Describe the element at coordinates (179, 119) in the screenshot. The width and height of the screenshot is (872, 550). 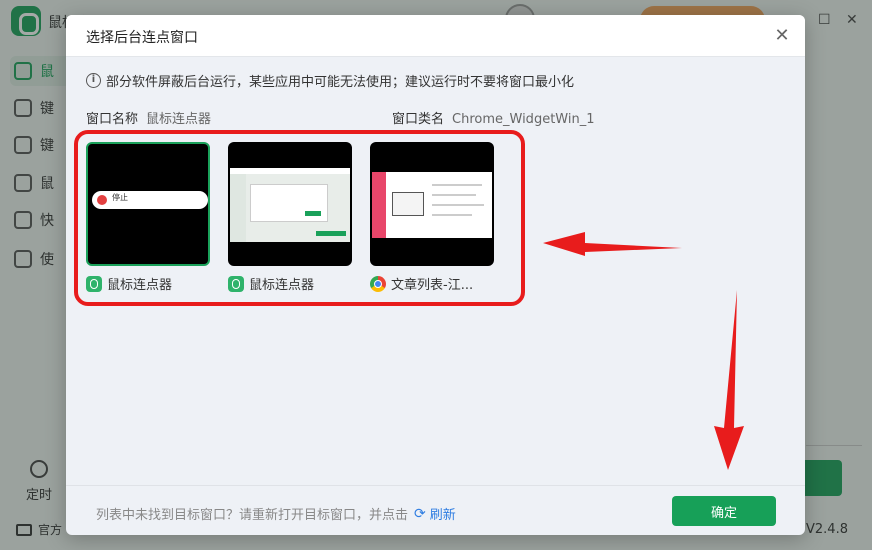
I see `window-name-value: 鼠标连点器` at that location.